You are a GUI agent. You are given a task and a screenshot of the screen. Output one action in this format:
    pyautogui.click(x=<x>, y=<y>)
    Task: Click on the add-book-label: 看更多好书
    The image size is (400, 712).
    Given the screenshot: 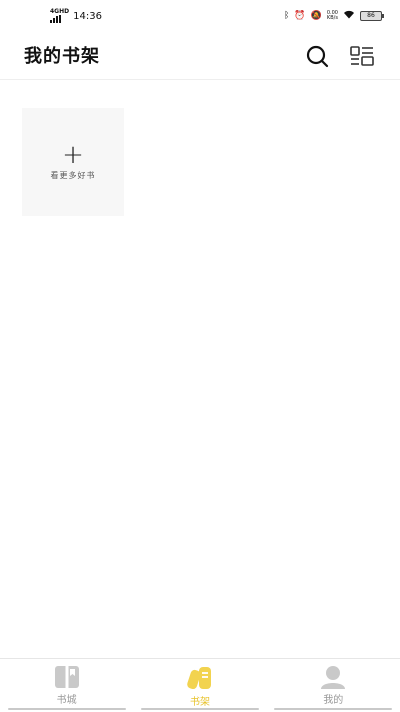 What is the action you would take?
    pyautogui.click(x=73, y=175)
    